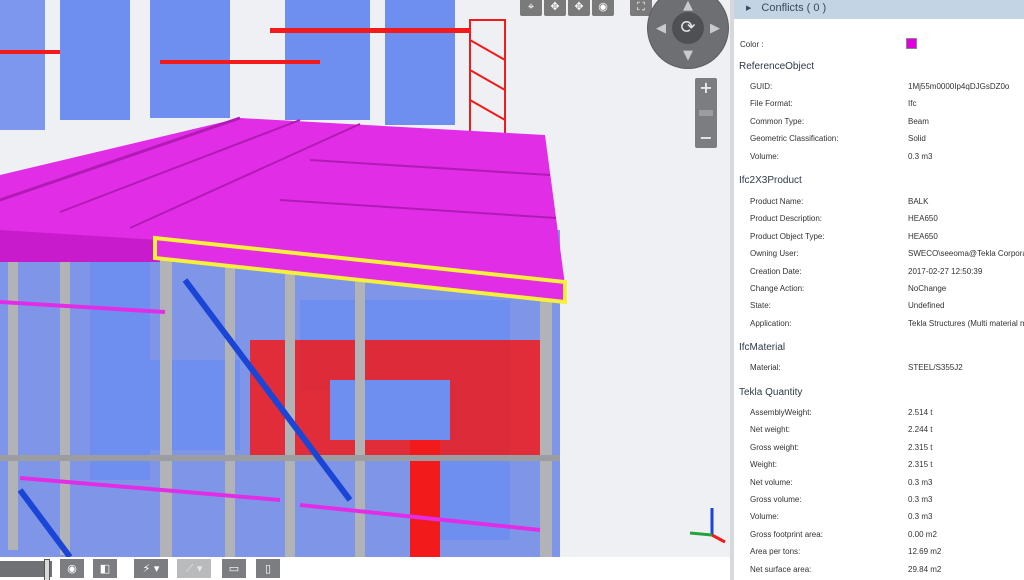  Describe the element at coordinates (706, 88) in the screenshot. I see `zoom-in-button: +` at that location.